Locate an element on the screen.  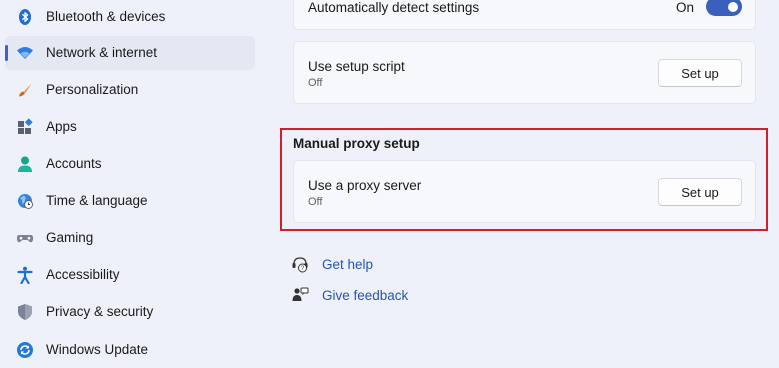
globe-clock-icon is located at coordinates (25, 201).